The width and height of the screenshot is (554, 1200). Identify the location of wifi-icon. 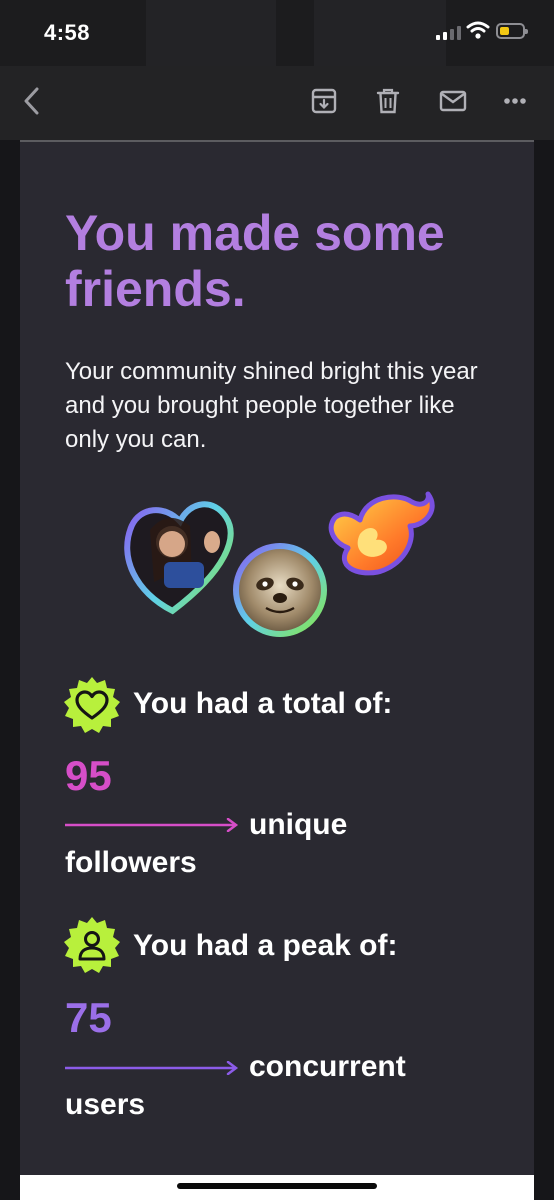
(478, 30).